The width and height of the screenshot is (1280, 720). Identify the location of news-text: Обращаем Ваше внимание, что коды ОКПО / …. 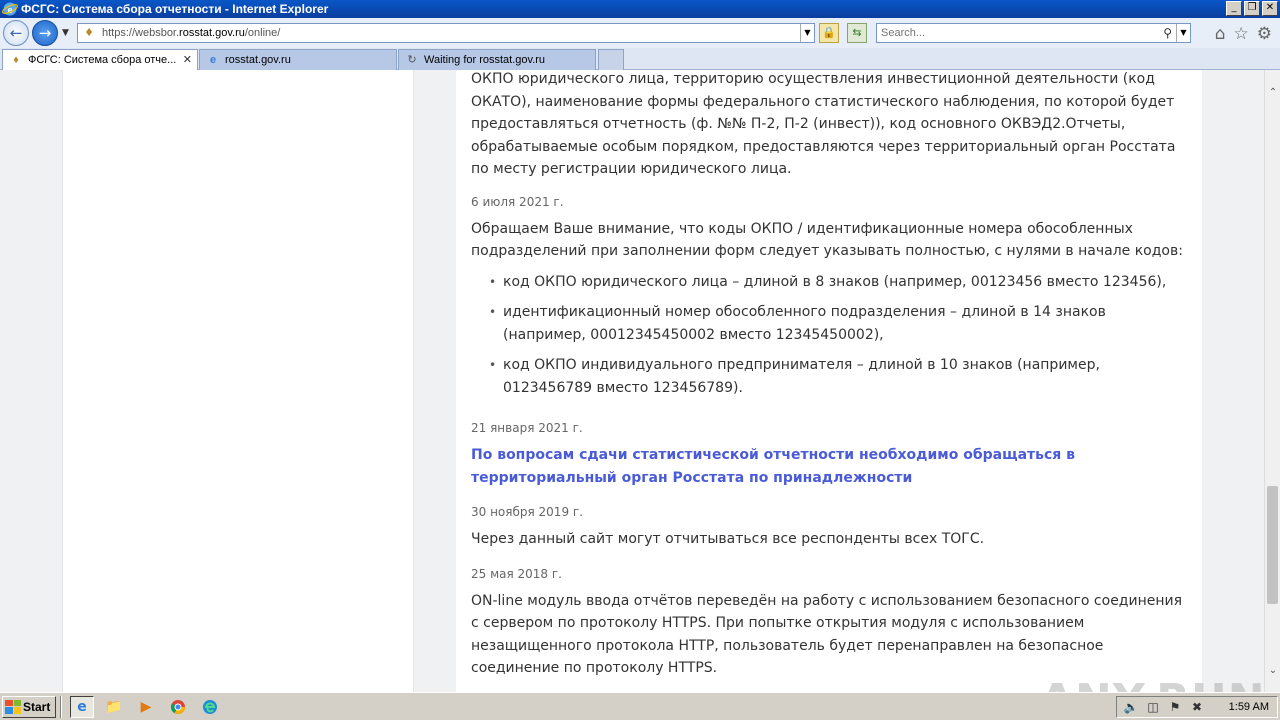
(827, 240).